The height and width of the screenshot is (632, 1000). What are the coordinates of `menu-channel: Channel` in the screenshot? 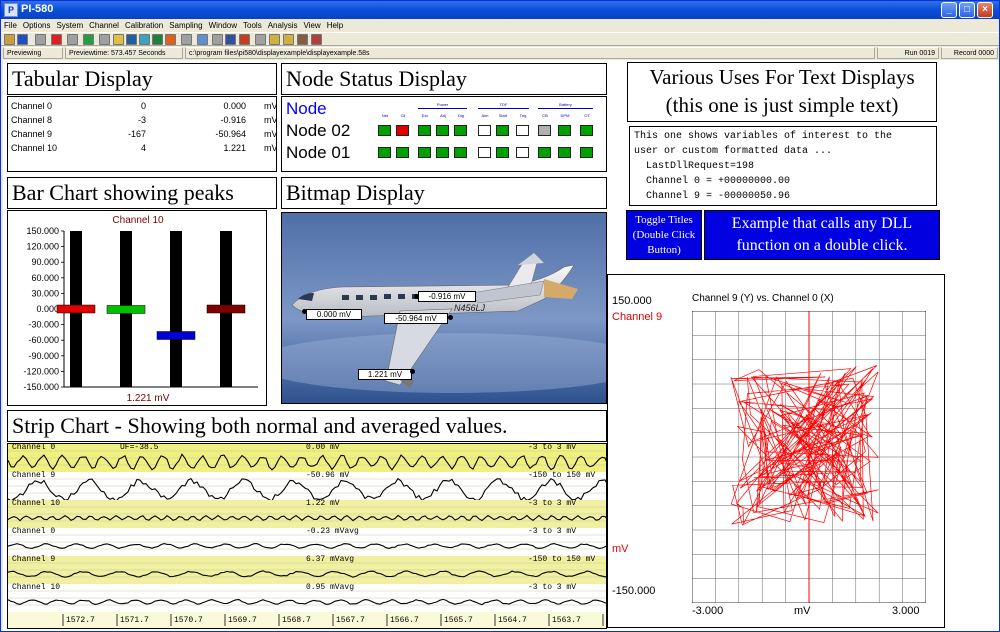 It's located at (104, 25).